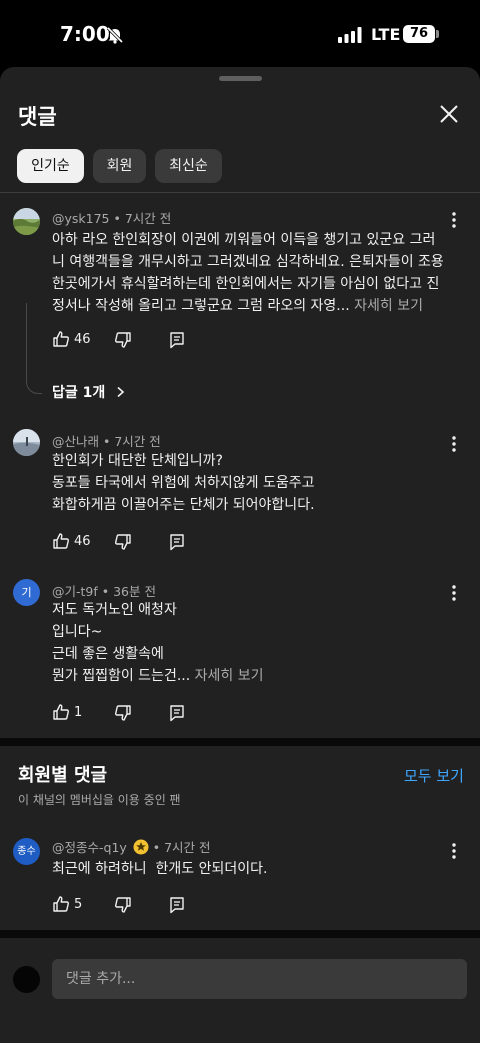 The image size is (480, 1043). I want to click on comment-author: @기-t9f, so click(75, 591).